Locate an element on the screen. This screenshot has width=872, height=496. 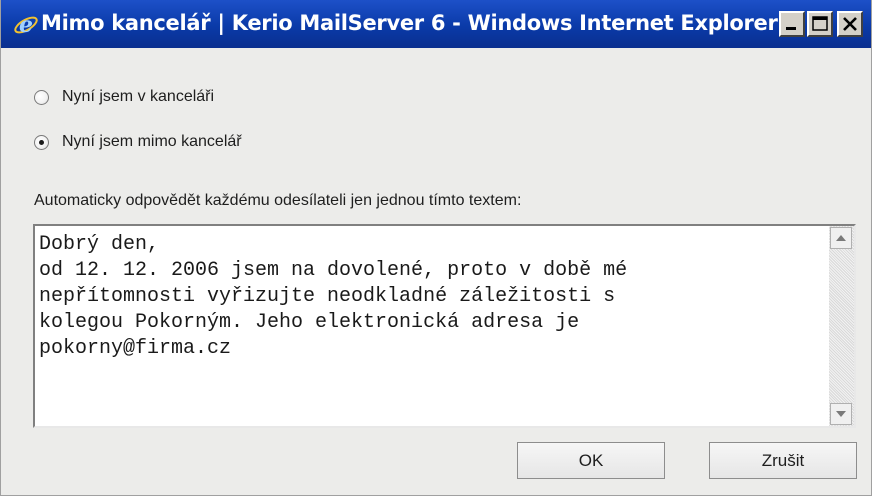
radio-out-of-office: Nyní jsem mimo kancelář is located at coordinates (138, 142).